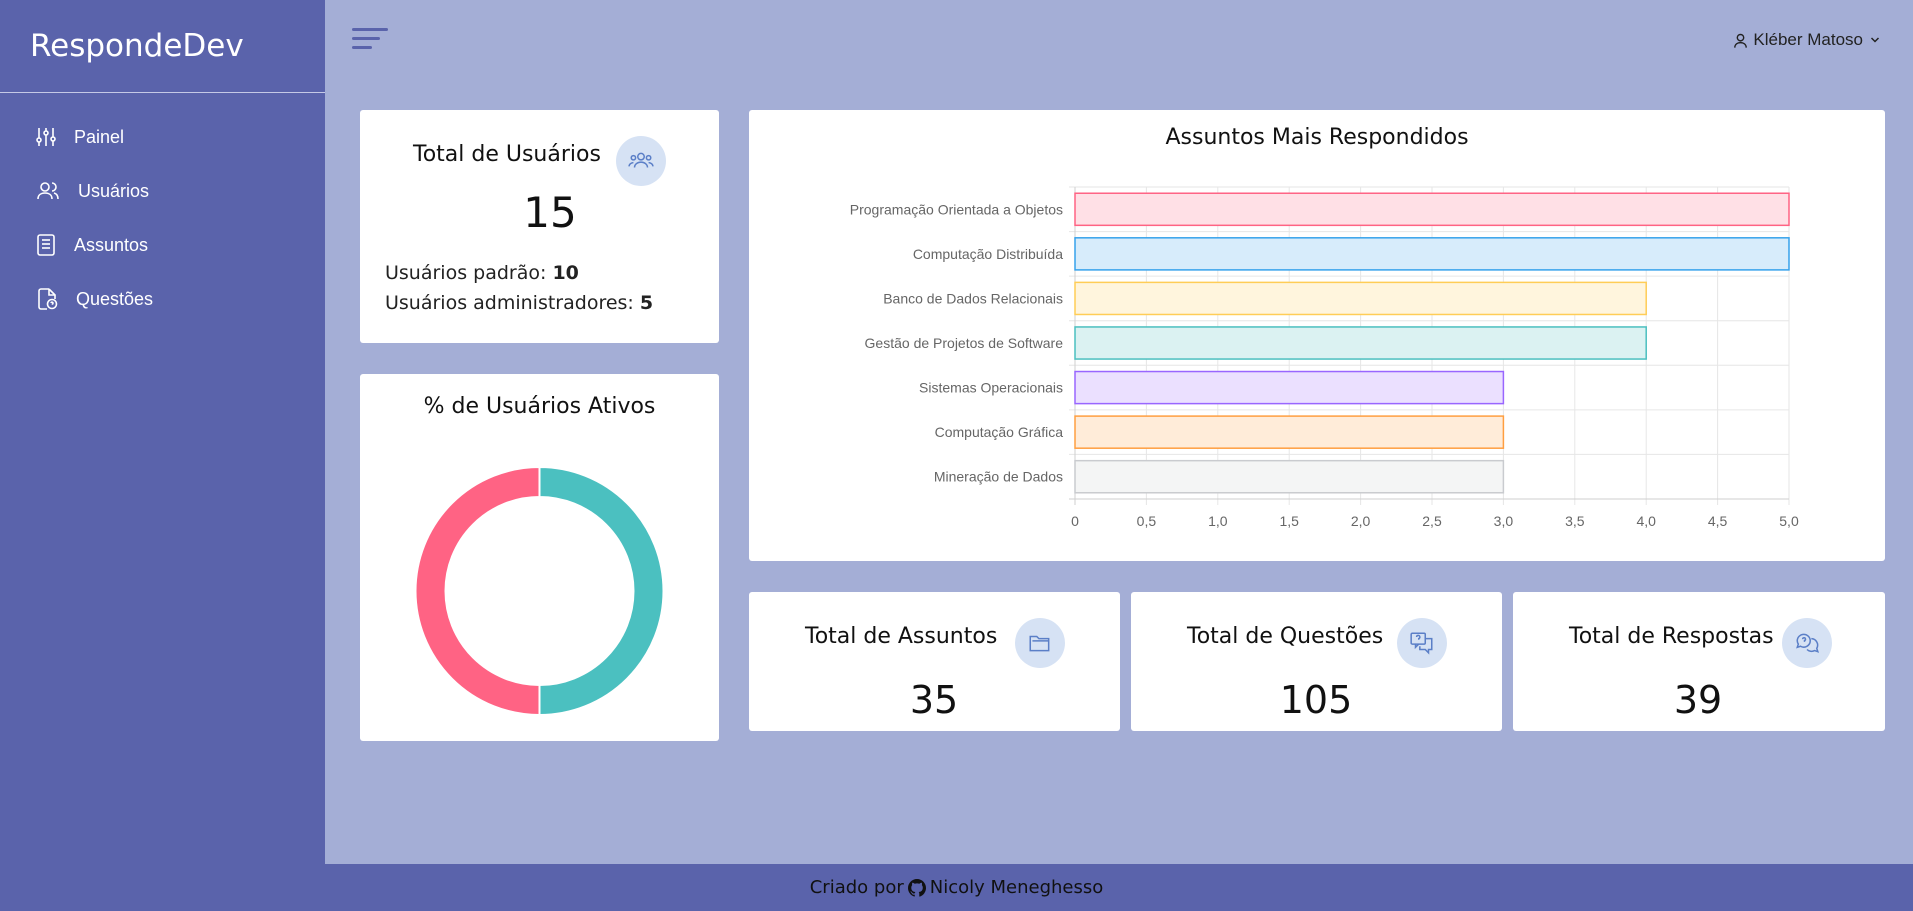 This screenshot has width=1913, height=911. Describe the element at coordinates (1361, 521) in the screenshot. I see `x-tick-label: 2,0` at that location.